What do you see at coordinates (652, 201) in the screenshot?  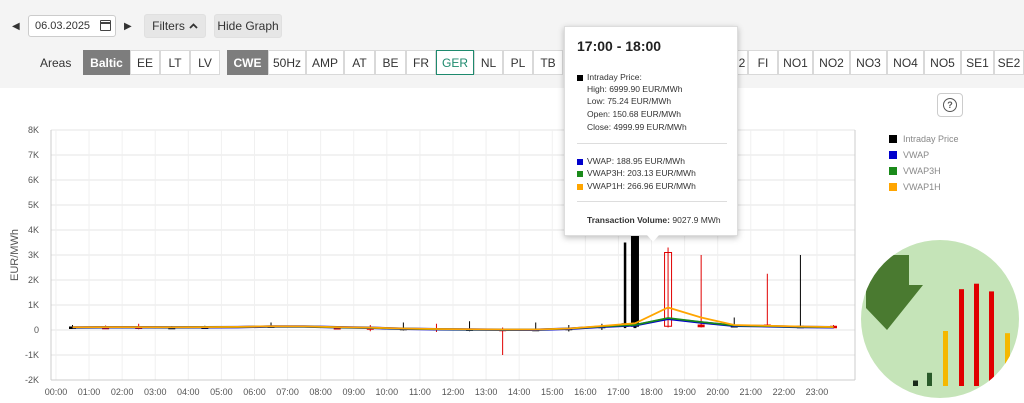 I see `tooltip-divider` at bounding box center [652, 201].